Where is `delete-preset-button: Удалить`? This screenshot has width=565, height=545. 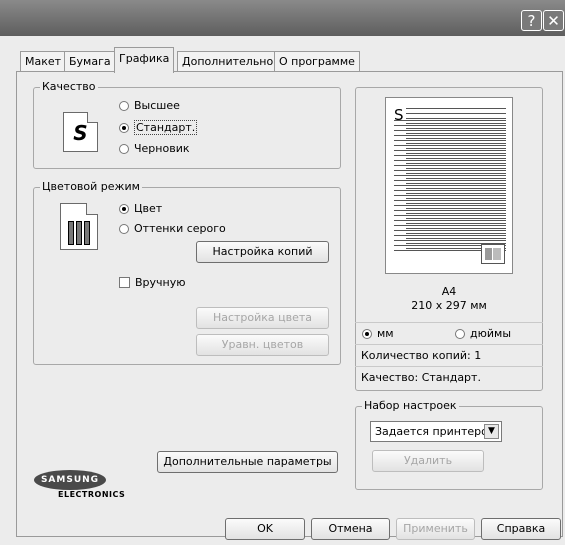
delete-preset-button: Удалить is located at coordinates (428, 461).